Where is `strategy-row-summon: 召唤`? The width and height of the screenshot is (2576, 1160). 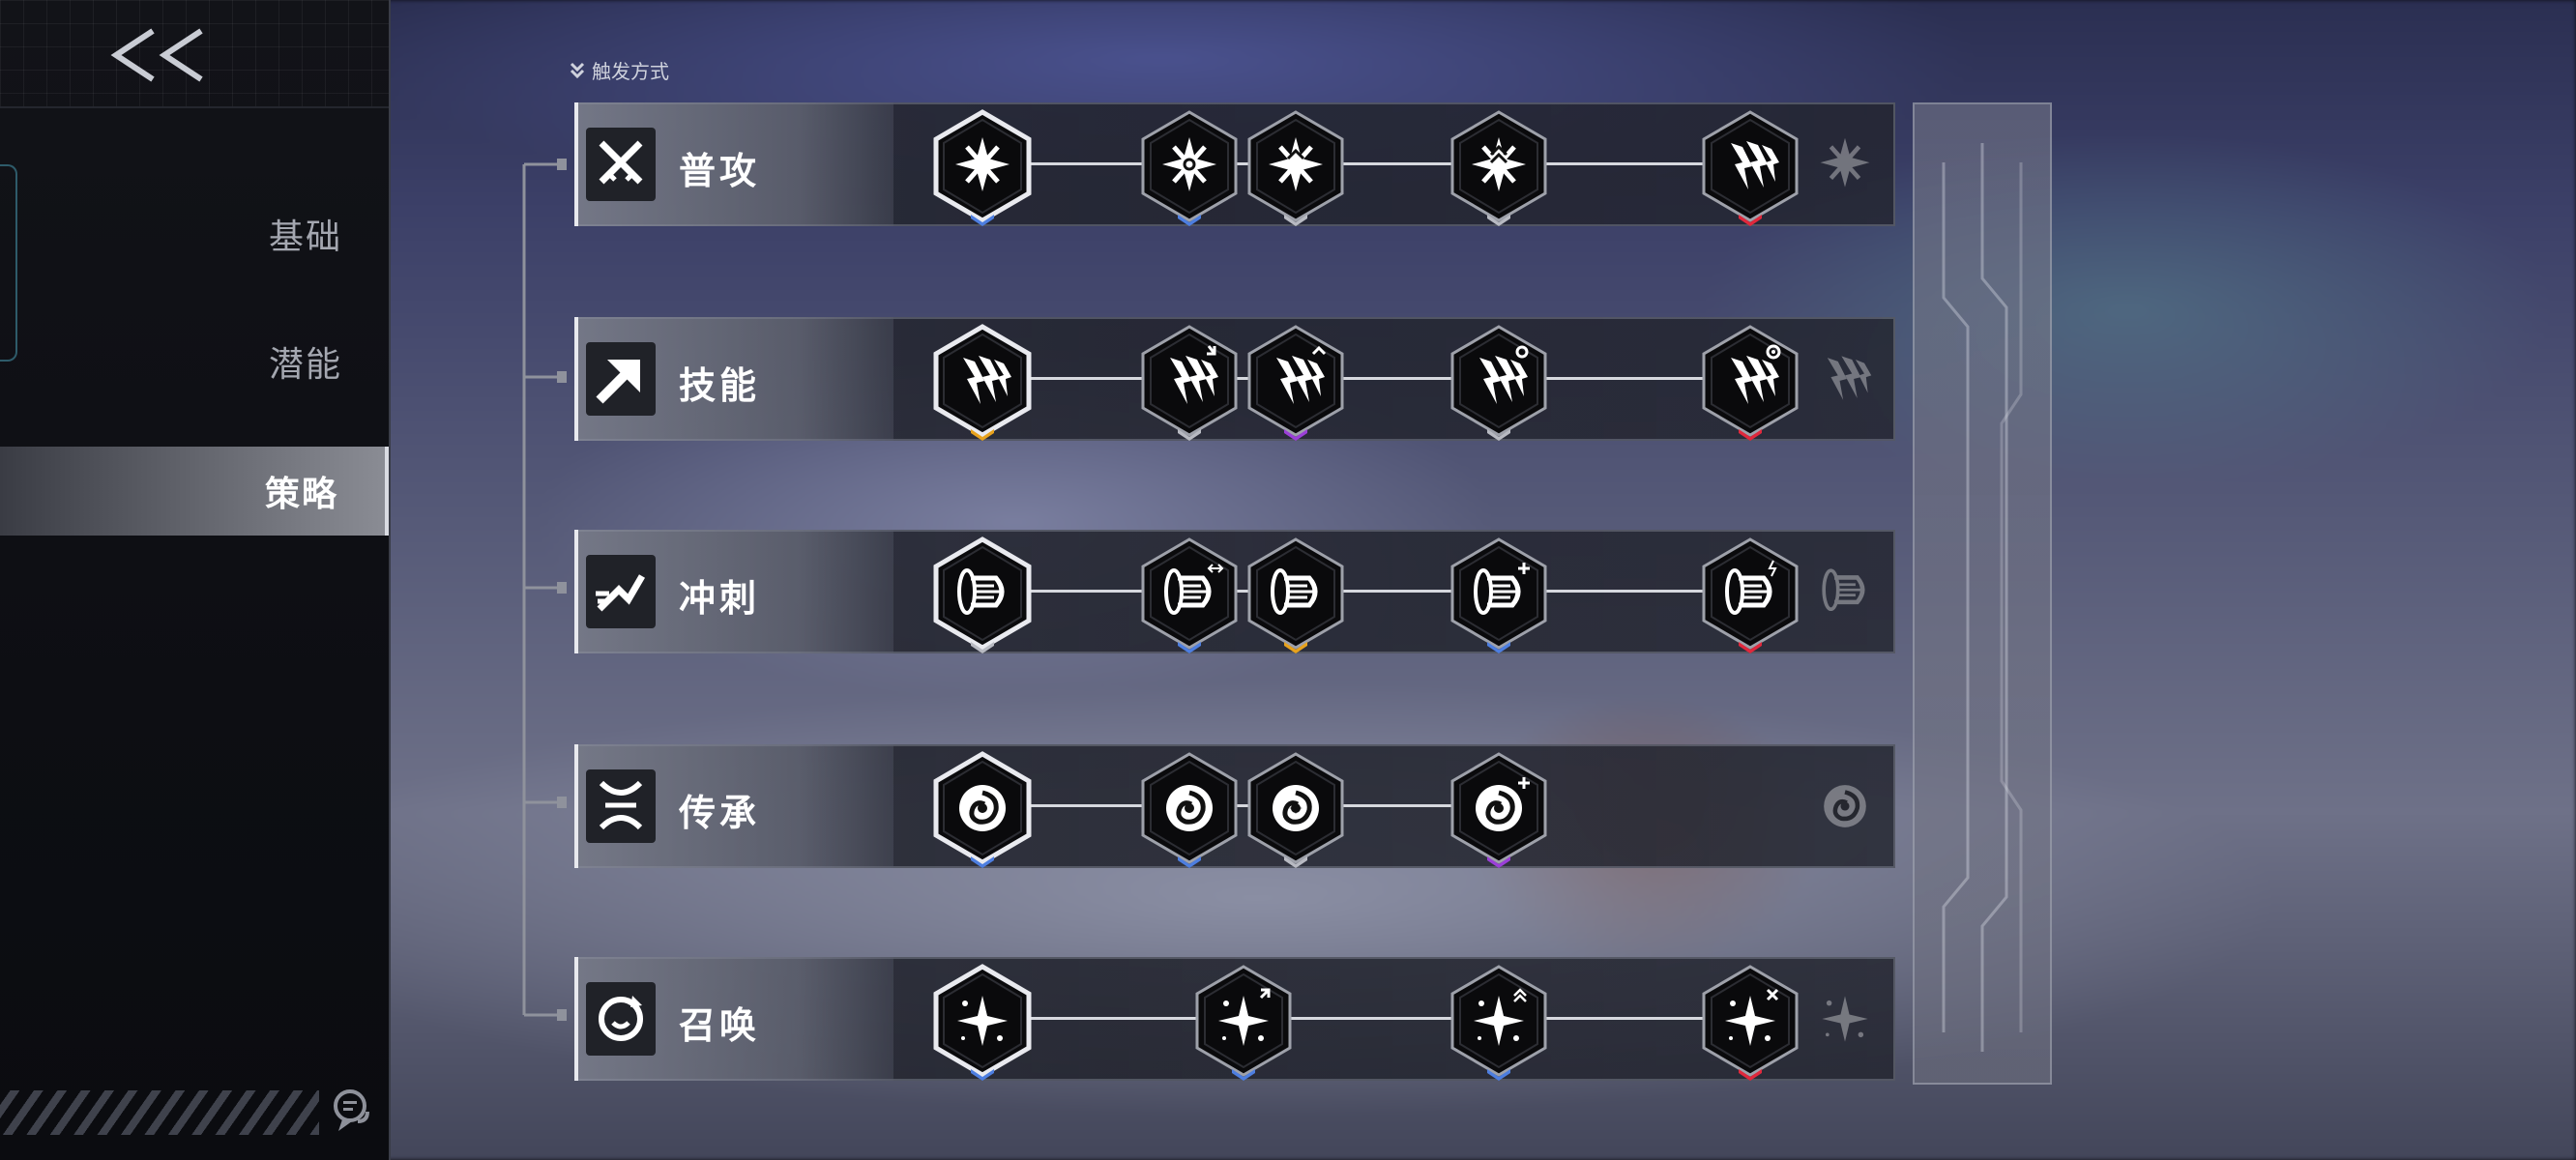
strategy-row-summon: 召唤 is located at coordinates (1234, 1019).